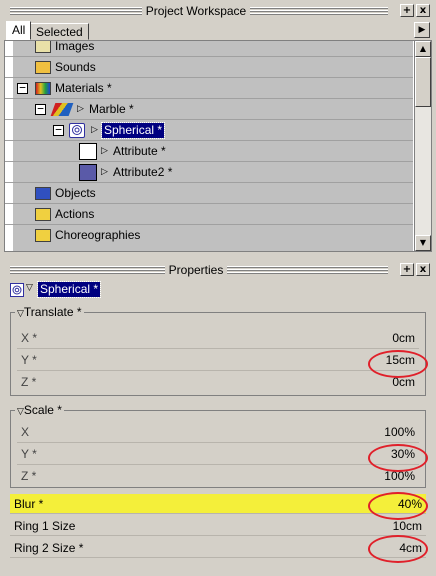 Image resolution: width=436 pixels, height=576 pixels. What do you see at coordinates (218, 30) in the screenshot?
I see `workspace-tabs: All Selected ▶` at bounding box center [218, 30].